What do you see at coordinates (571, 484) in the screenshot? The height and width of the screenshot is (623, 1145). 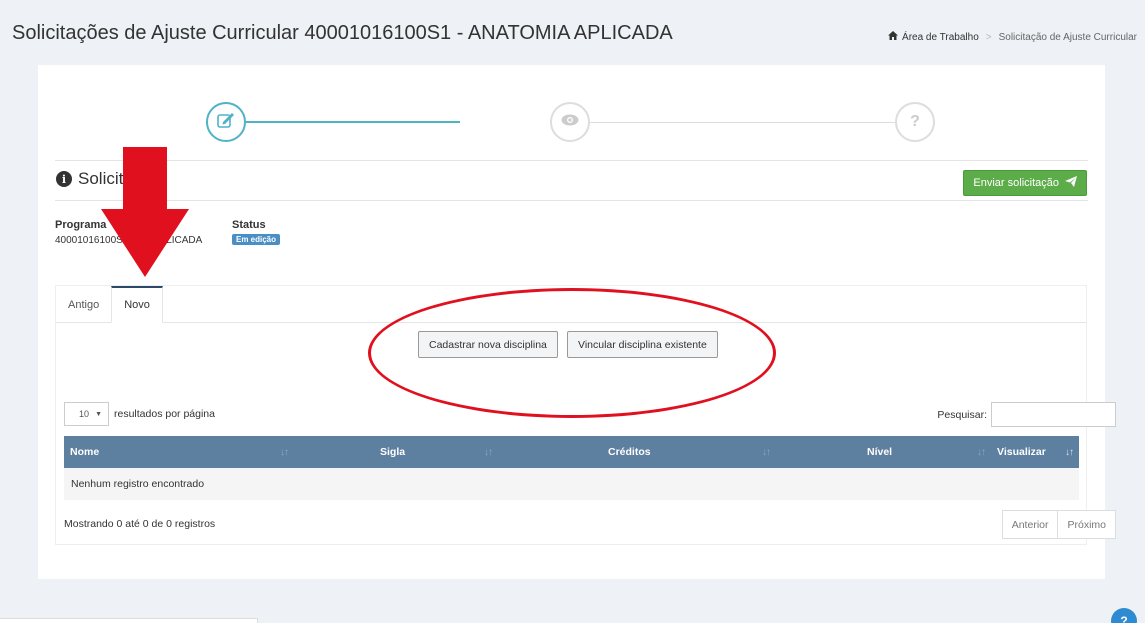 I see `table-row: Nenhum registro encontrado` at bounding box center [571, 484].